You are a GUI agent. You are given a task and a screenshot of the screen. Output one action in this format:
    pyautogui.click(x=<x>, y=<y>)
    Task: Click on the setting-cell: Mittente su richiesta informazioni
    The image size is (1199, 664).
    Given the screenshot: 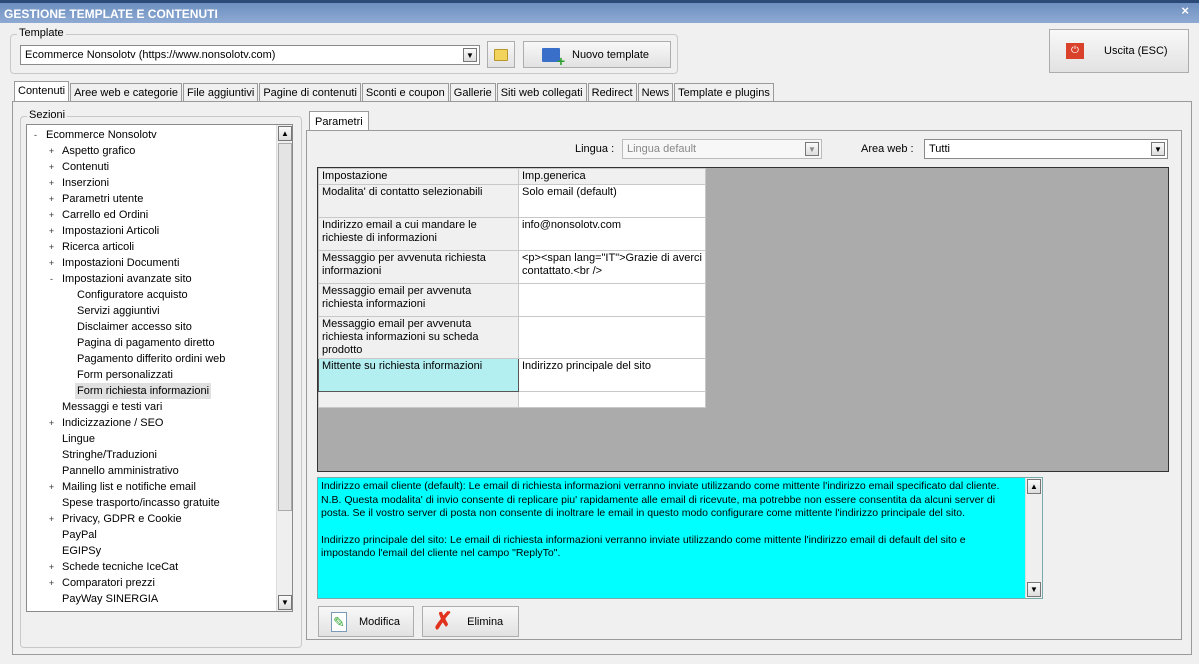 What is the action you would take?
    pyautogui.click(x=418, y=375)
    